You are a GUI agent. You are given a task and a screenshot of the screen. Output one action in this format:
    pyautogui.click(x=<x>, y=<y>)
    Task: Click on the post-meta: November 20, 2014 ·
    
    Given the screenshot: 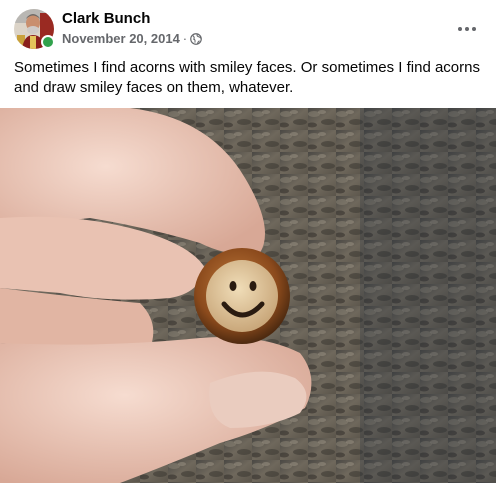 What is the action you would take?
    pyautogui.click(x=132, y=39)
    